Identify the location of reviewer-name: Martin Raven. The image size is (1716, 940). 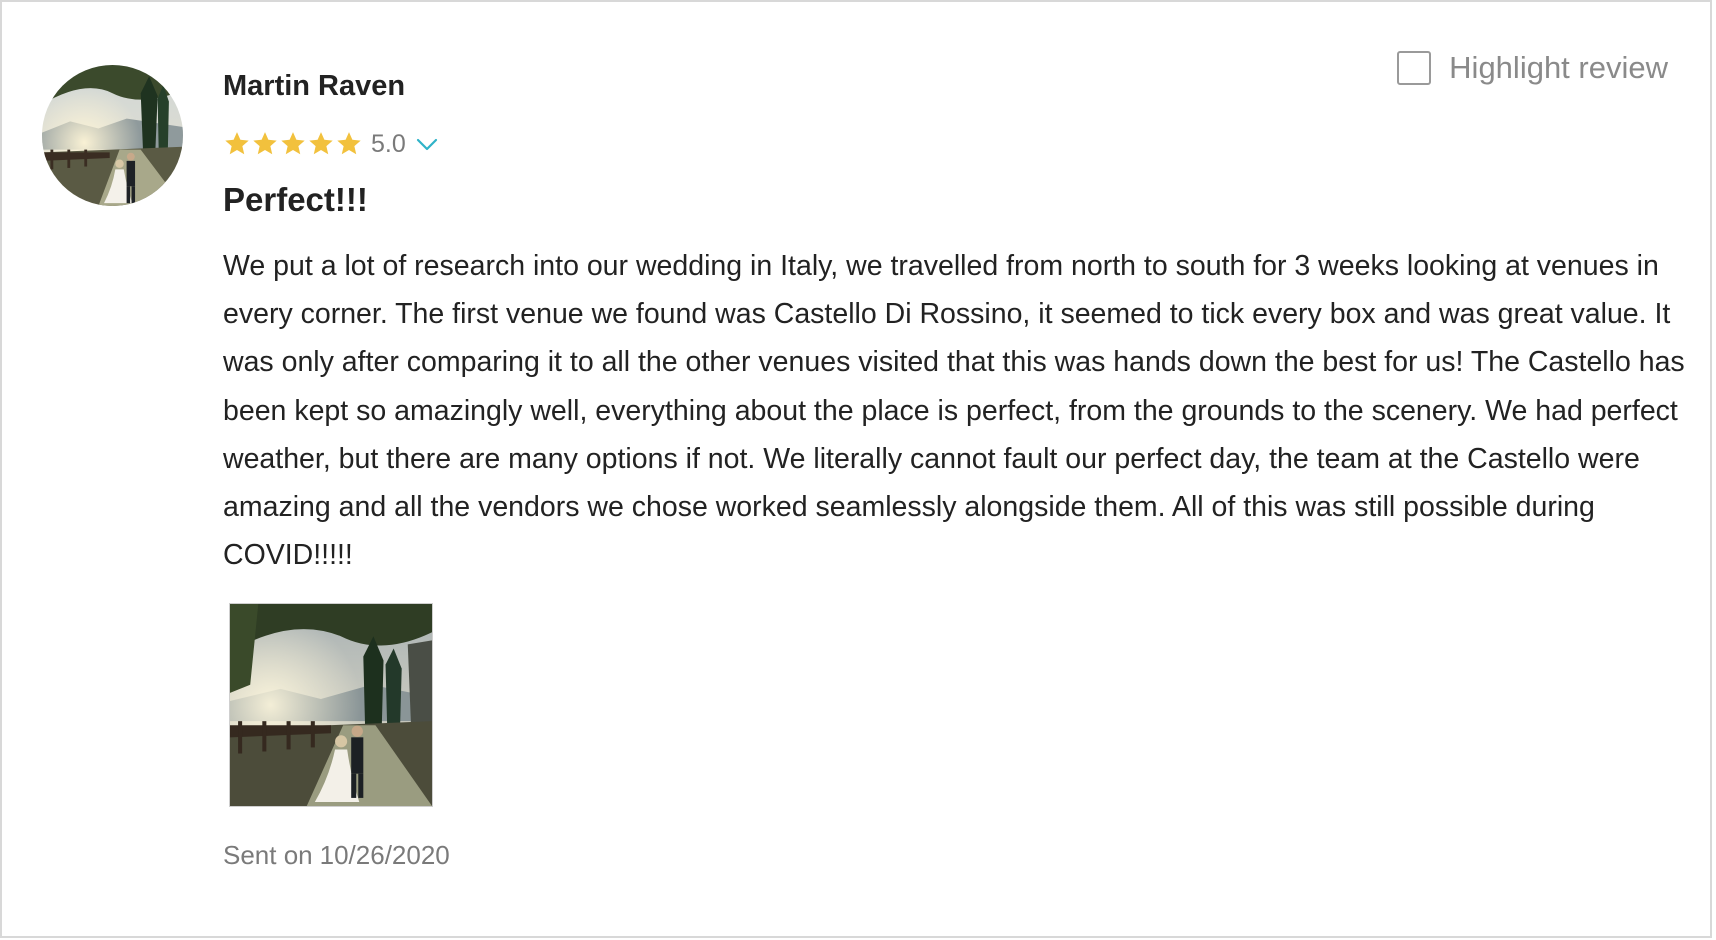
(314, 86).